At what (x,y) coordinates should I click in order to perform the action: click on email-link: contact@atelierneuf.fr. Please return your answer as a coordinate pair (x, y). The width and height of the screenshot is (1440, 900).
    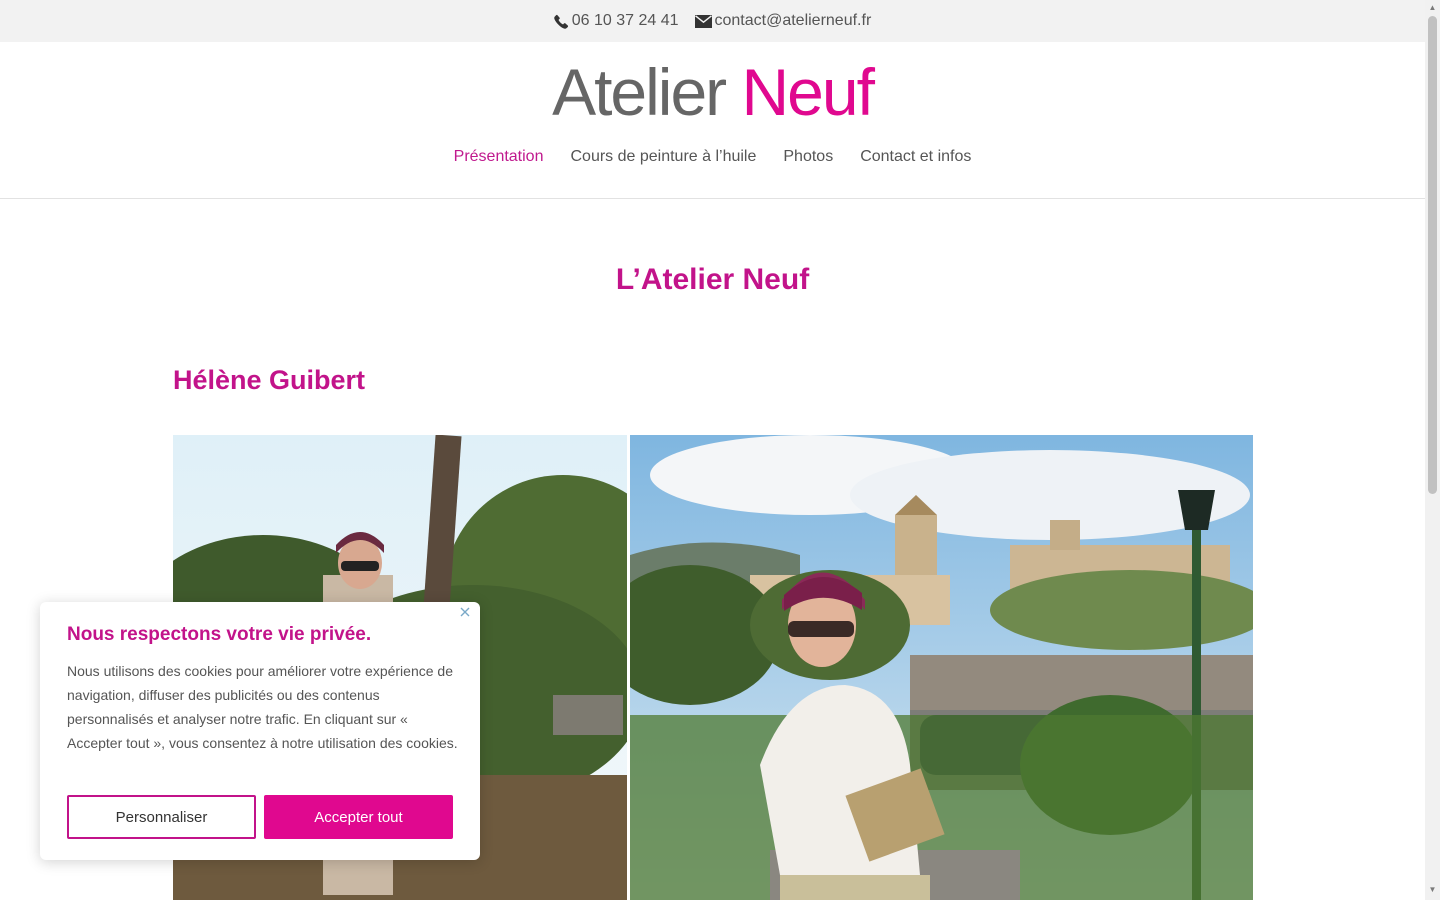
    Looking at the image, I should click on (783, 21).